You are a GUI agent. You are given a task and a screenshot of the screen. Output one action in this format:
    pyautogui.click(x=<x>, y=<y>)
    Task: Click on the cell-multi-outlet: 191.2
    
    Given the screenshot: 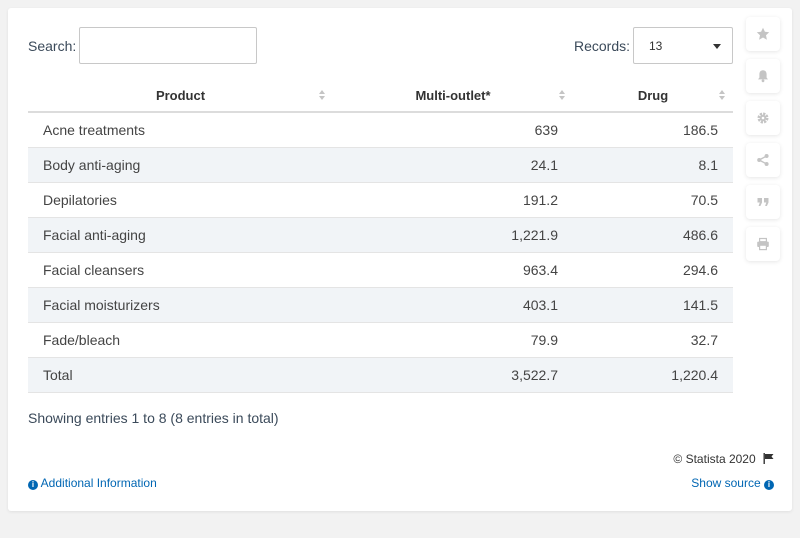 What is the action you would take?
    pyautogui.click(x=453, y=199)
    